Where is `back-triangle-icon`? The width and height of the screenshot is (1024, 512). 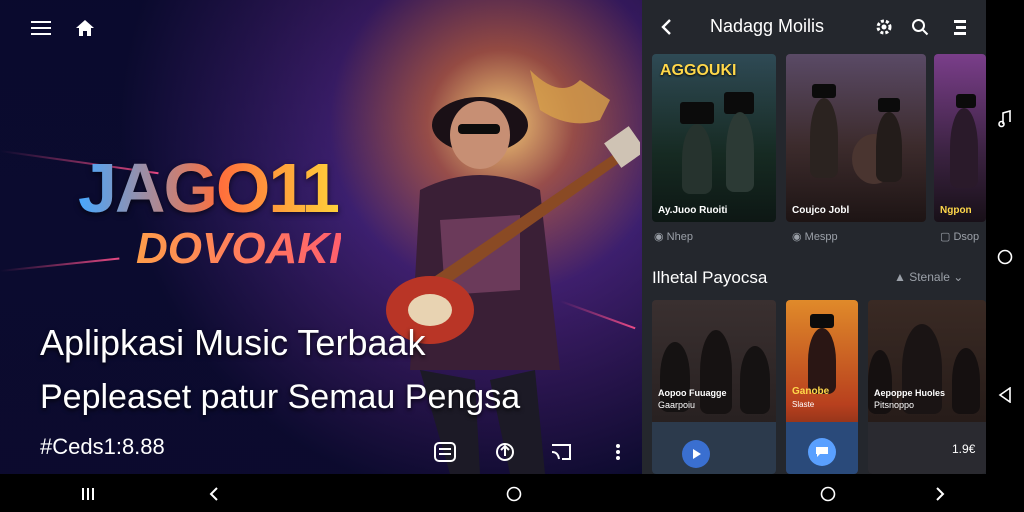
back-triangle-icon is located at coordinates (1005, 395).